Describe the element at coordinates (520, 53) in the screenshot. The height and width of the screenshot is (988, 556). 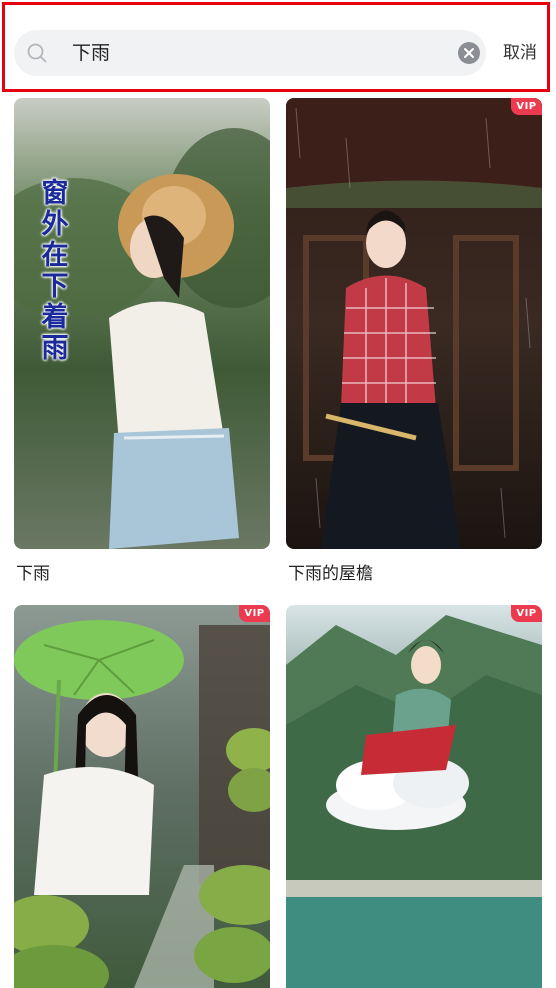
I see `cancel-button: 取消` at that location.